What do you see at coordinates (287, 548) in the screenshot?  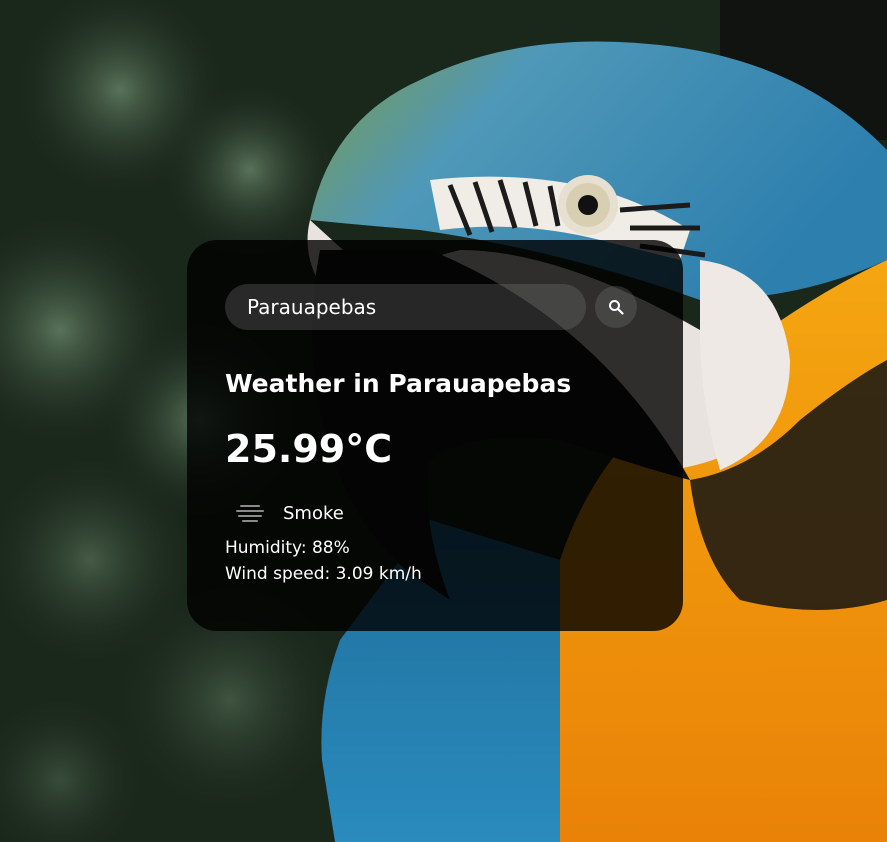 I see `humidity-text: Humidity: 88%` at bounding box center [287, 548].